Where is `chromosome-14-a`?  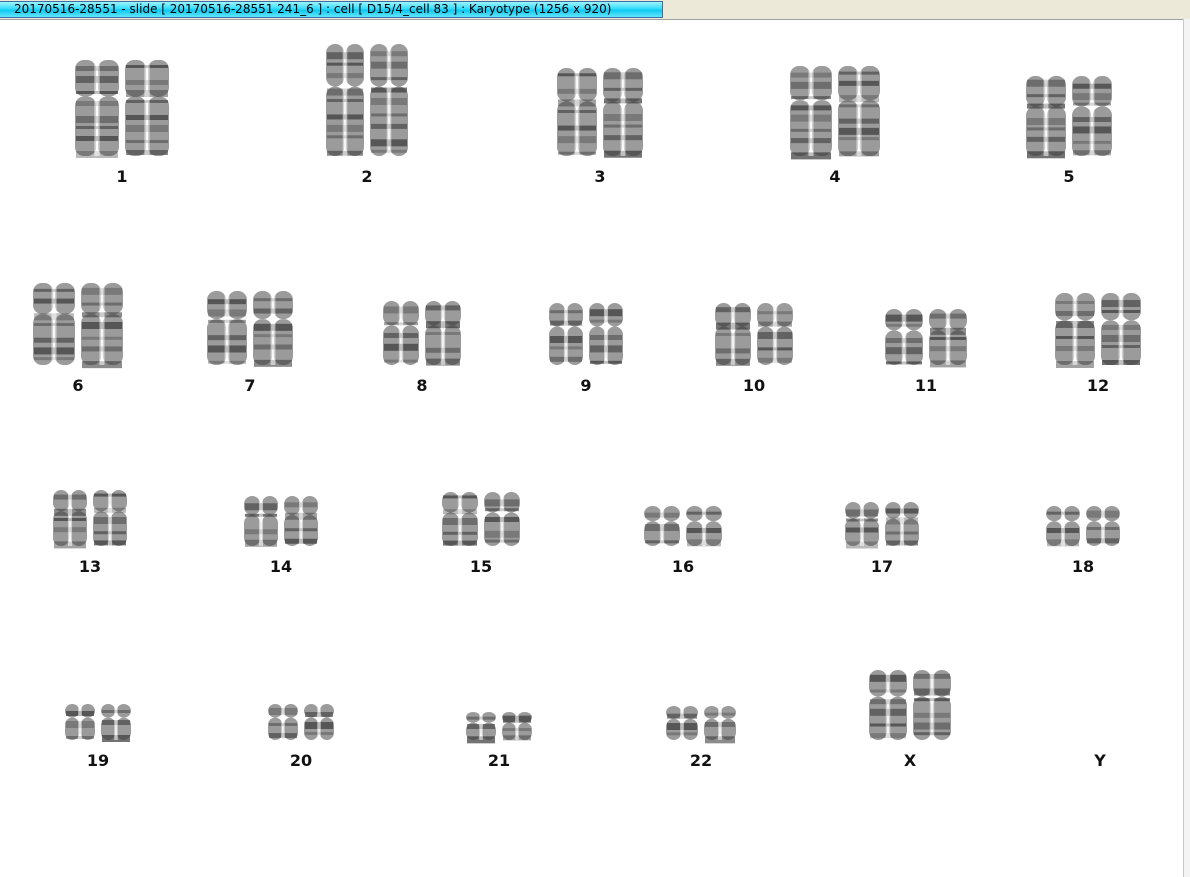 chromosome-14-a is located at coordinates (261, 521).